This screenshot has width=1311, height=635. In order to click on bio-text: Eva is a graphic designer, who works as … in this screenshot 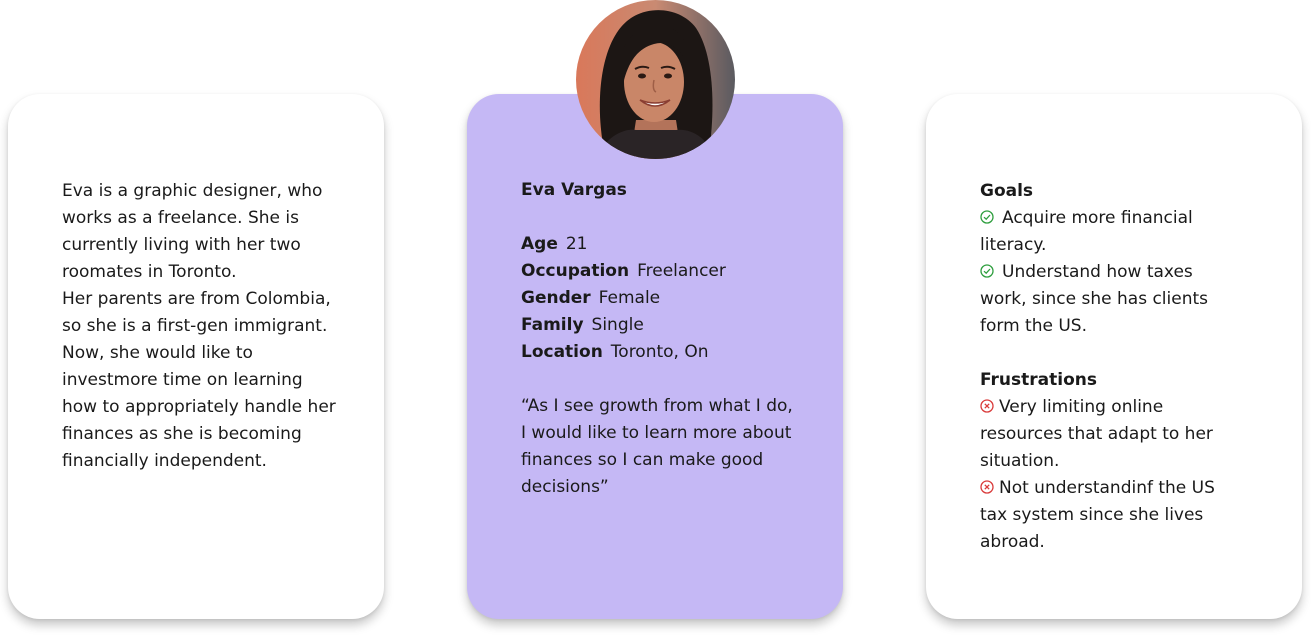, I will do `click(202, 326)`.